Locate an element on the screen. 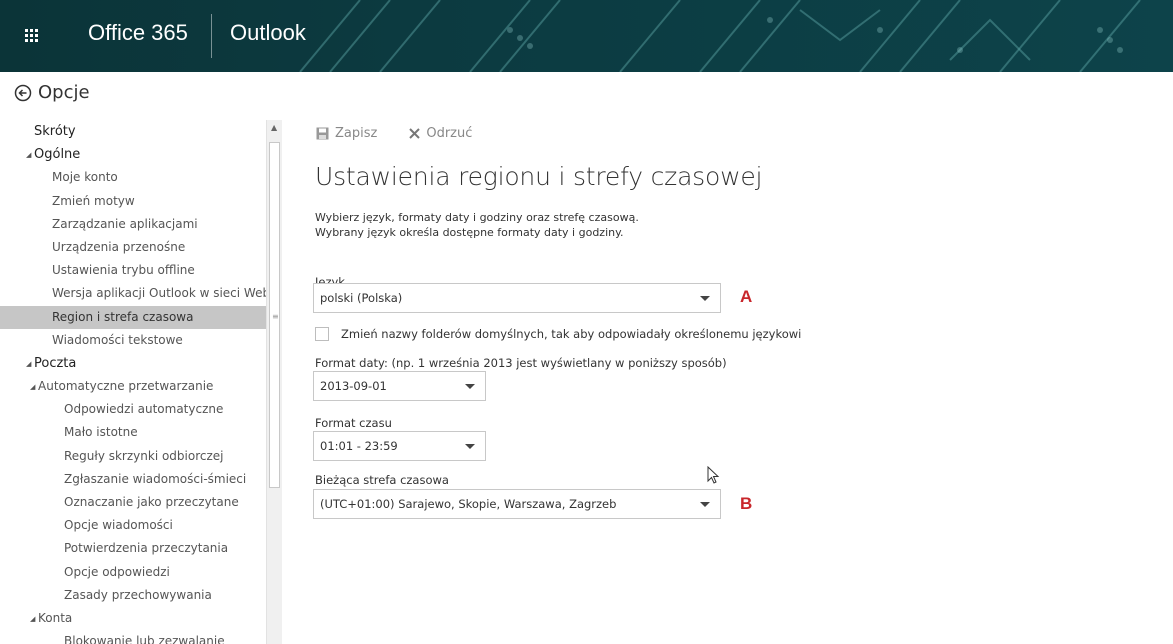  nav-item-label: Mało istotne is located at coordinates (101, 432).